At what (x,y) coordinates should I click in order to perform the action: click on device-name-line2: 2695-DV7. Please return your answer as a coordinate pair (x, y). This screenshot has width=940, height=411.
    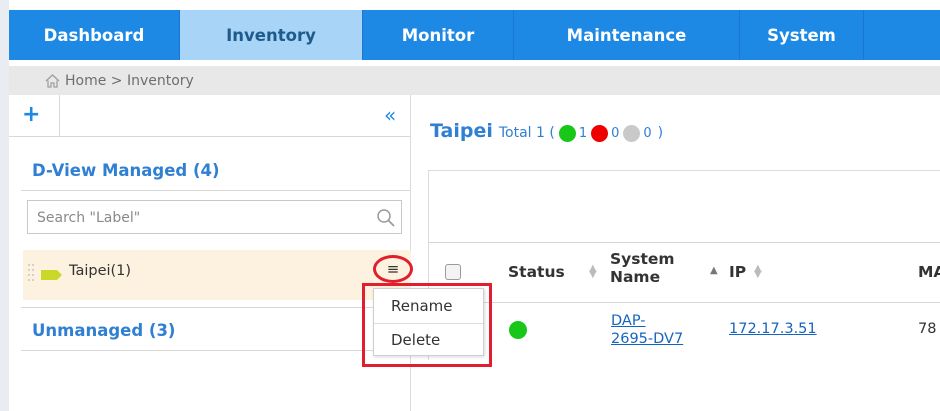
    Looking at the image, I should click on (647, 339).